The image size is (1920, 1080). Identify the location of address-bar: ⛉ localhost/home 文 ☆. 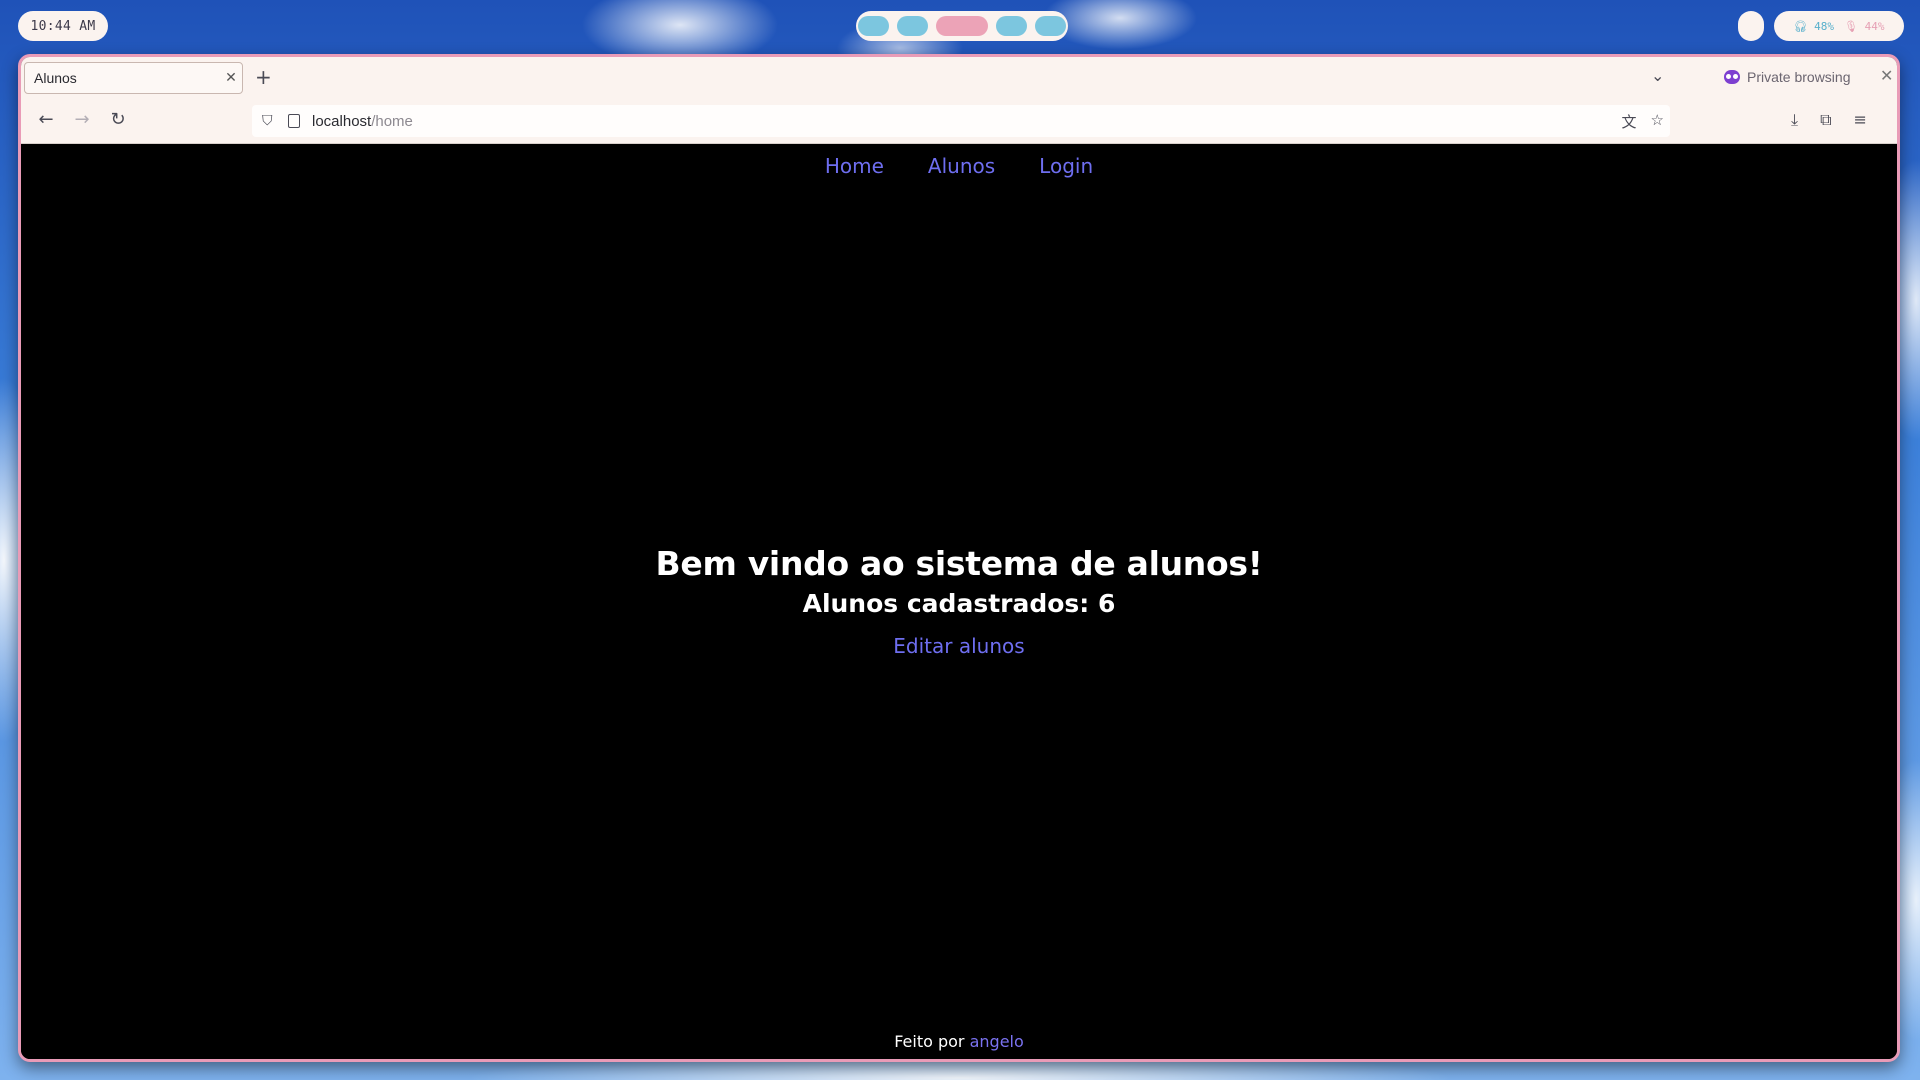
(961, 121).